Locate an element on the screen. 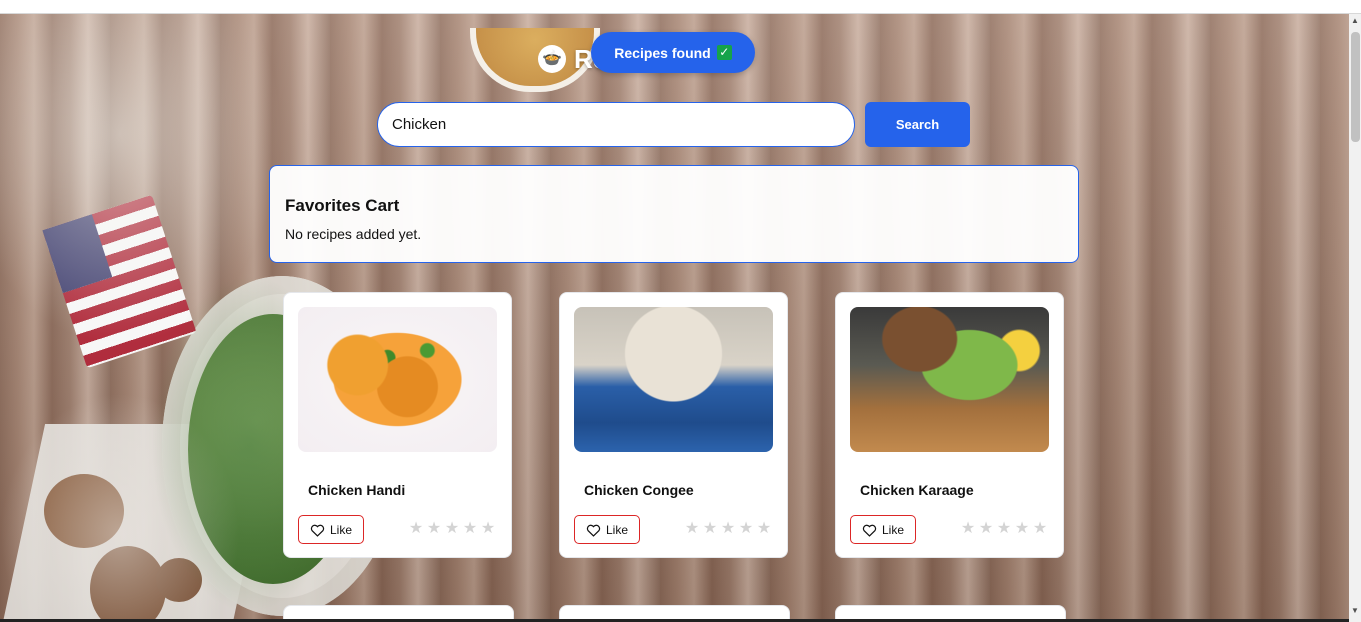 The height and width of the screenshot is (622, 1361). recipe-name: Chicken Karaage is located at coordinates (917, 490).